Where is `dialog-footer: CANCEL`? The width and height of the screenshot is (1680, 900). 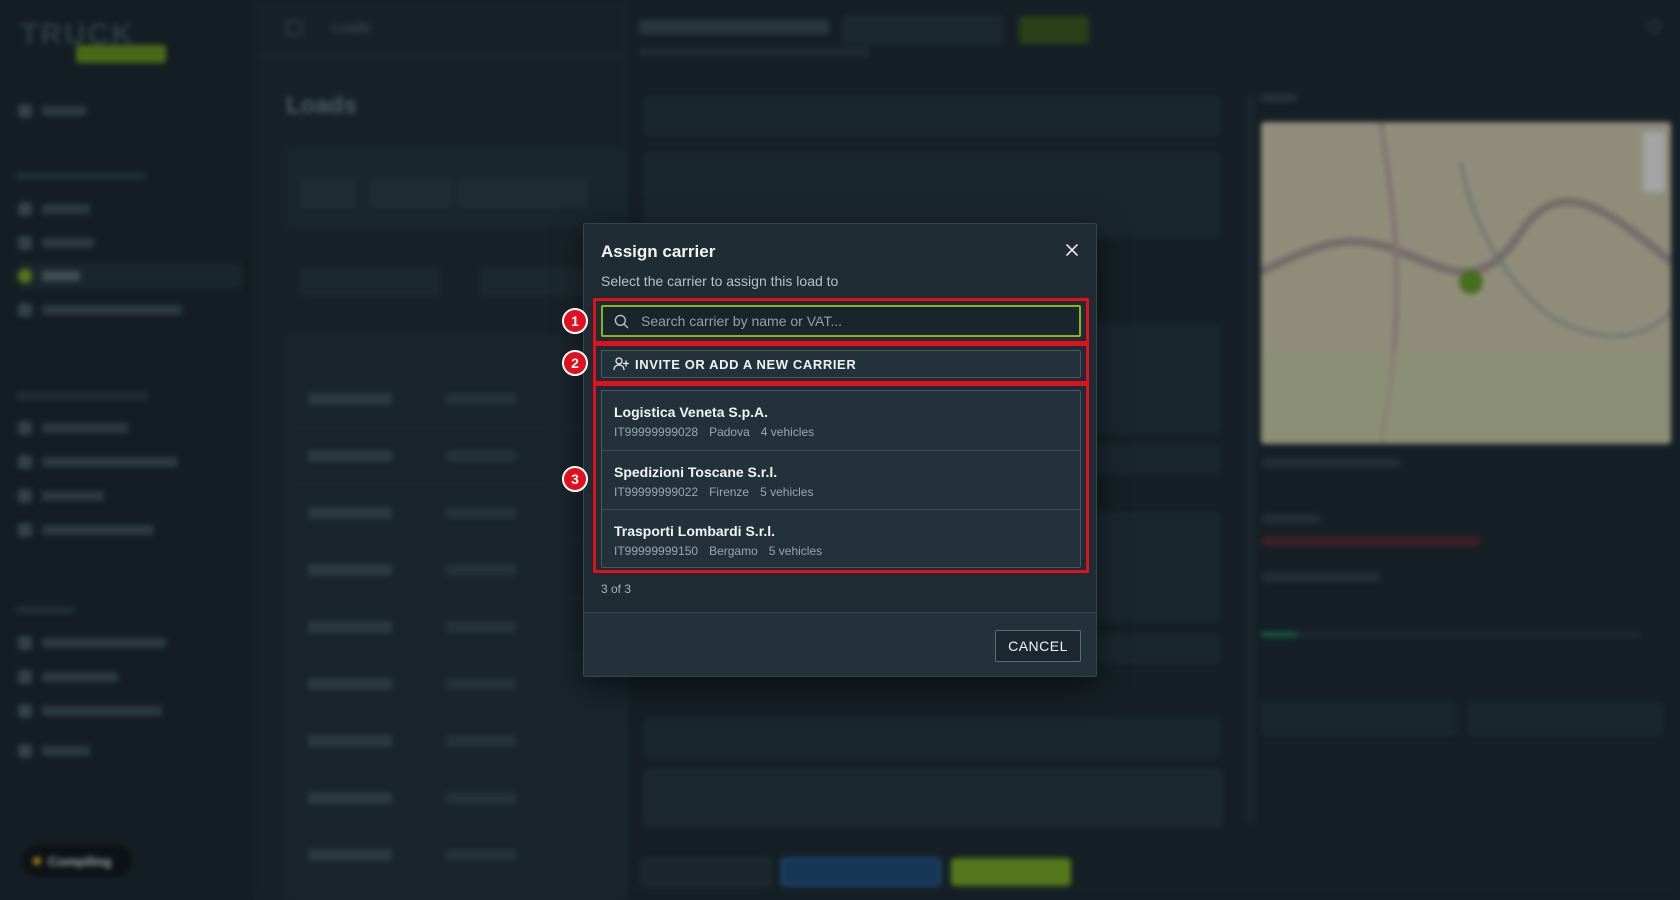 dialog-footer: CANCEL is located at coordinates (840, 644).